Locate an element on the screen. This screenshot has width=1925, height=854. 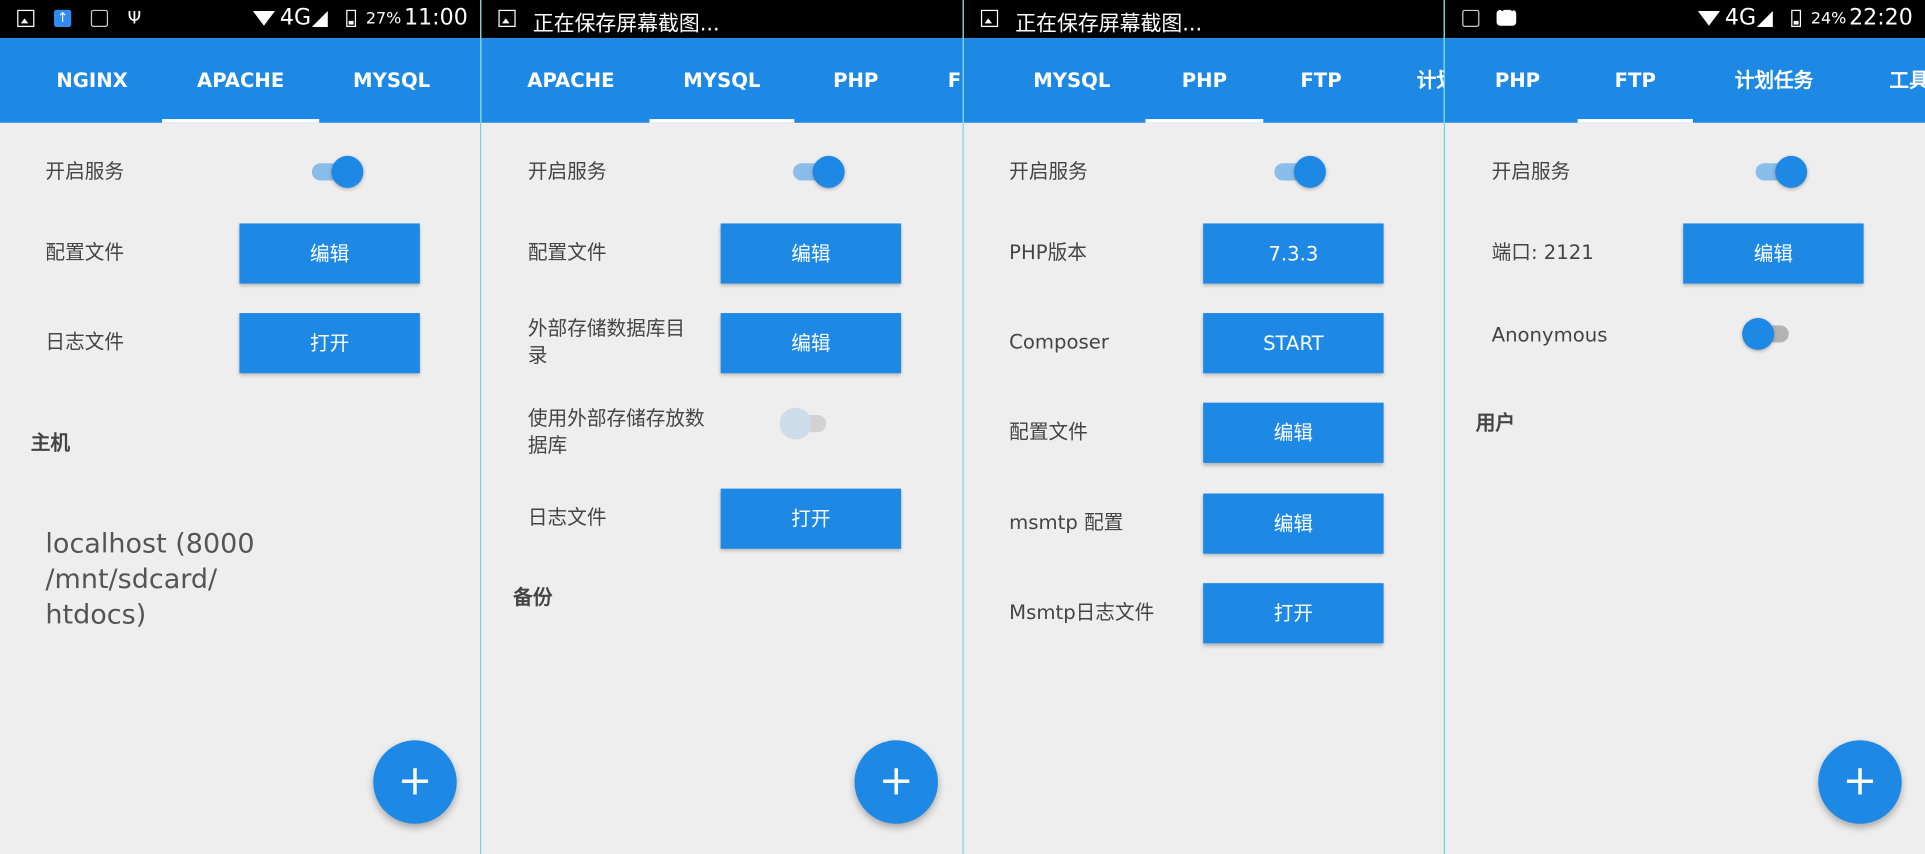
composer-start-button: START is located at coordinates (1293, 343).